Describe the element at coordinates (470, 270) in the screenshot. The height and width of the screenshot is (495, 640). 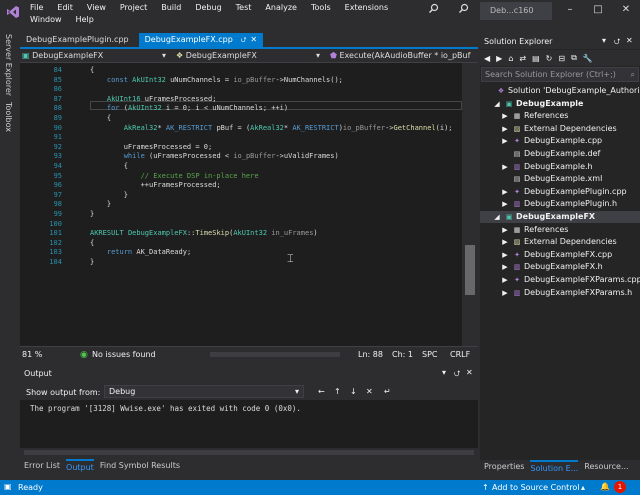
I see `editor-scroll-thumb` at that location.